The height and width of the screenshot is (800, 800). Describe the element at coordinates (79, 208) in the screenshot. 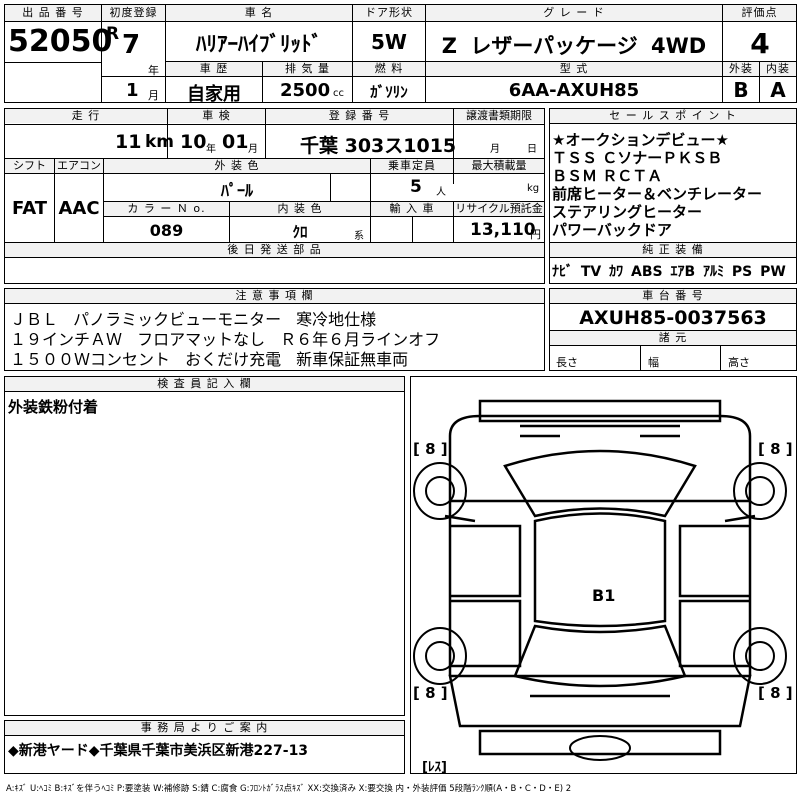

I see `aircon: AAC` at that location.